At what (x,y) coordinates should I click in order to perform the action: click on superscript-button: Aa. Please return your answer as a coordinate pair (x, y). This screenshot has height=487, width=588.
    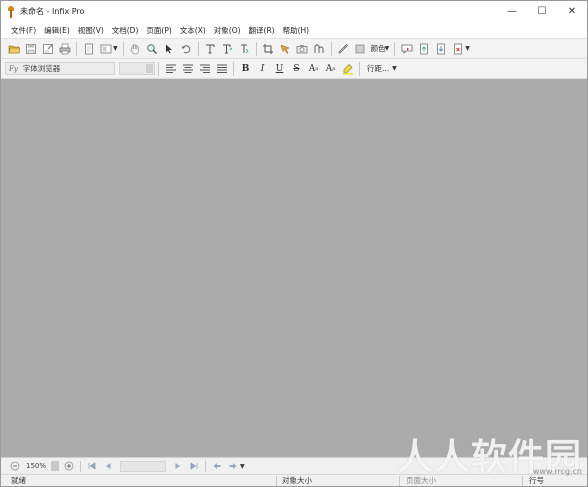
    Looking at the image, I should click on (314, 69).